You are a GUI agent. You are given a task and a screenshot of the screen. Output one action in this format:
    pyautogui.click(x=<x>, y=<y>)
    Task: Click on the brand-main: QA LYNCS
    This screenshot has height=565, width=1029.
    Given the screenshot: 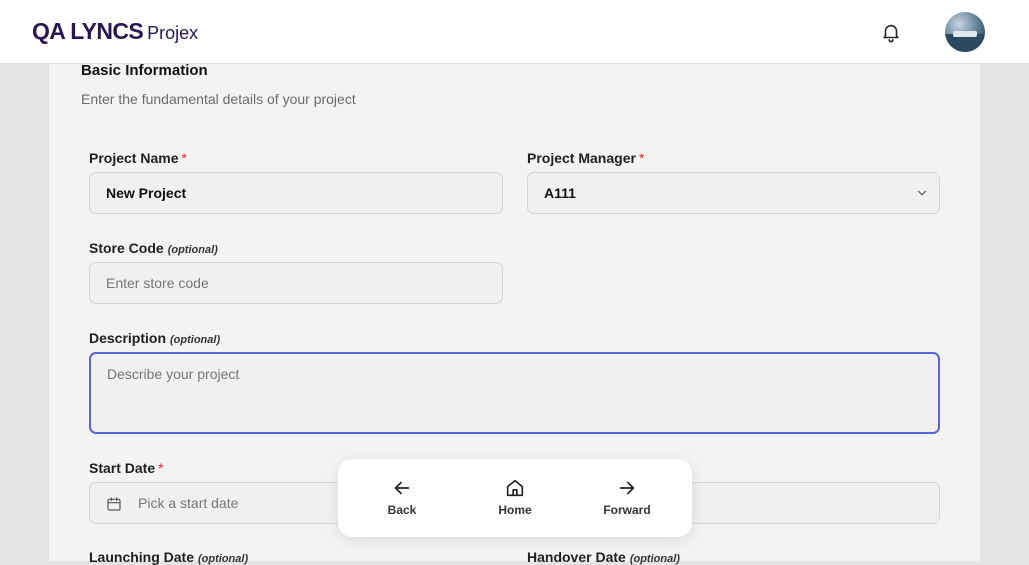 What is the action you would take?
    pyautogui.click(x=88, y=31)
    